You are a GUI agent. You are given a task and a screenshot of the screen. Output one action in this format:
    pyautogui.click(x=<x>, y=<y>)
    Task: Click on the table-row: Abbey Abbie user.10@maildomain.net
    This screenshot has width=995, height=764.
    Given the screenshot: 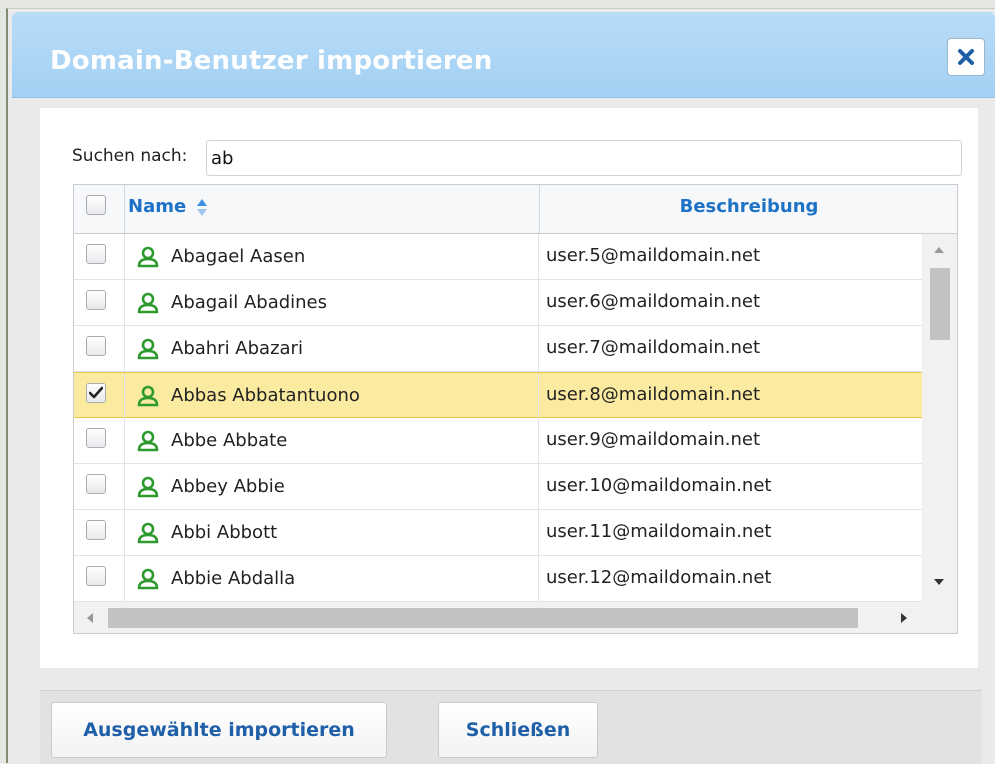 What is the action you would take?
    pyautogui.click(x=498, y=487)
    